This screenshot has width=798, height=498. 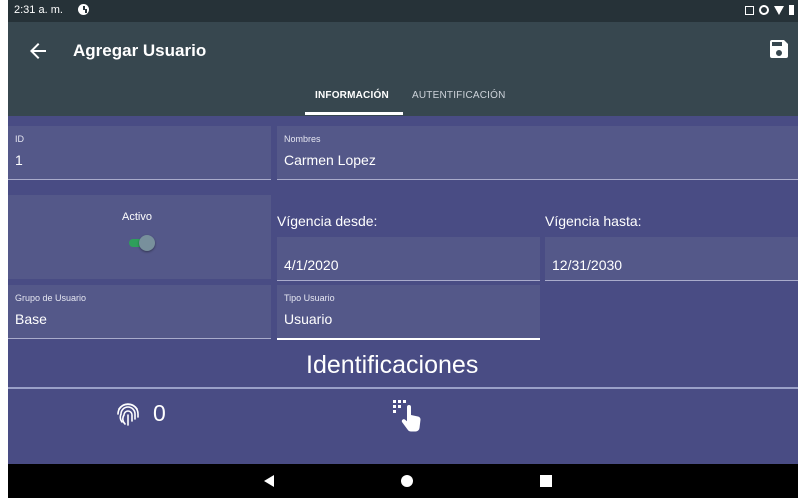 I want to click on wifi-icon, so click(x=779, y=10).